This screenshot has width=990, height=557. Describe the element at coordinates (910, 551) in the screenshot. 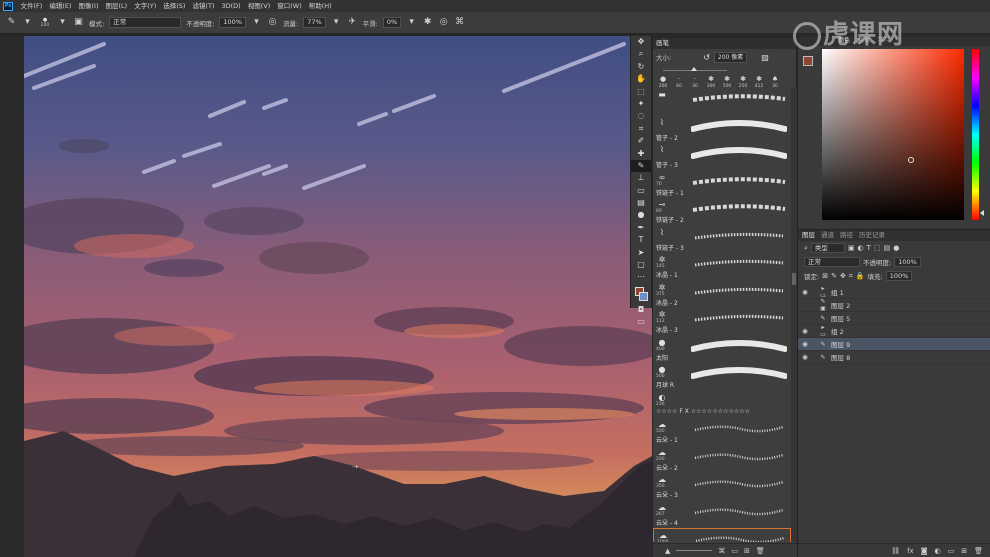

I see `layer-style-icon: fx` at that location.